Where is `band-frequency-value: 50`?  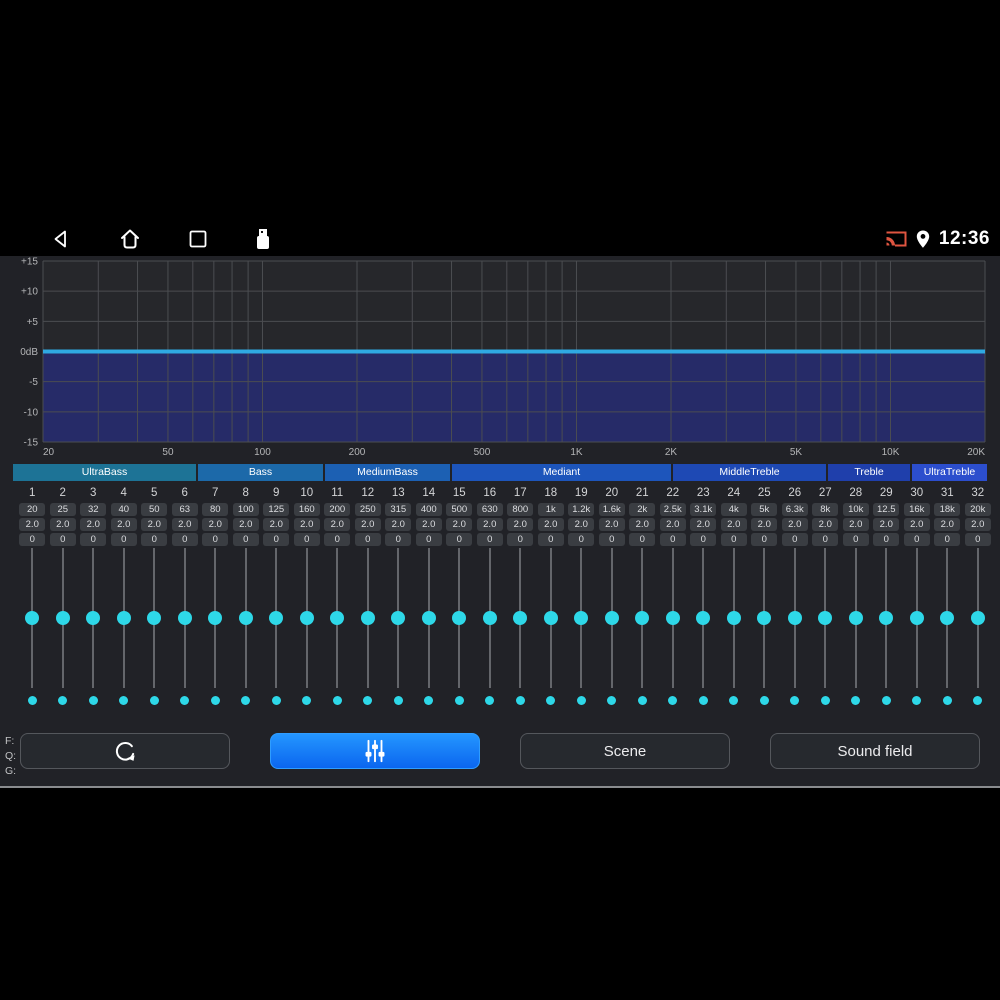 band-frequency-value: 50 is located at coordinates (154, 509).